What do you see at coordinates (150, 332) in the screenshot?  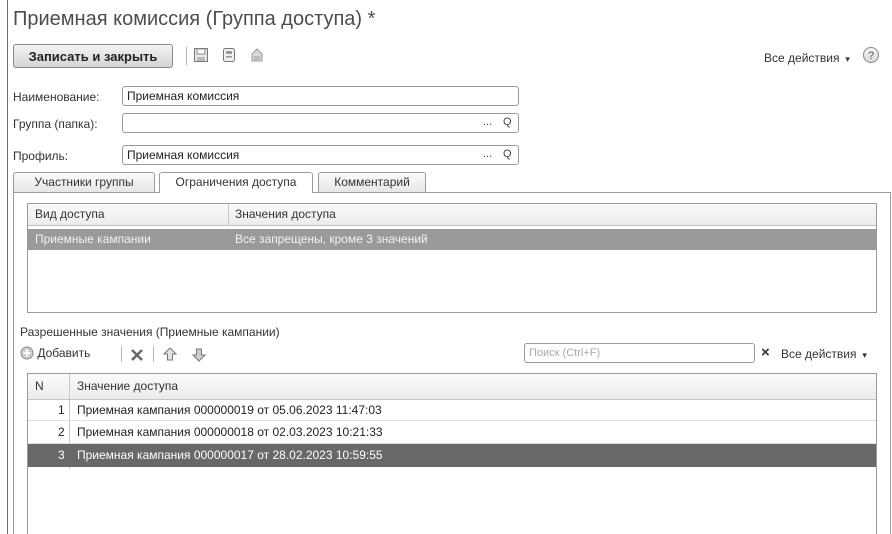 I see `allowed-values-title: Разрешенные значения (Приемные кампании)` at bounding box center [150, 332].